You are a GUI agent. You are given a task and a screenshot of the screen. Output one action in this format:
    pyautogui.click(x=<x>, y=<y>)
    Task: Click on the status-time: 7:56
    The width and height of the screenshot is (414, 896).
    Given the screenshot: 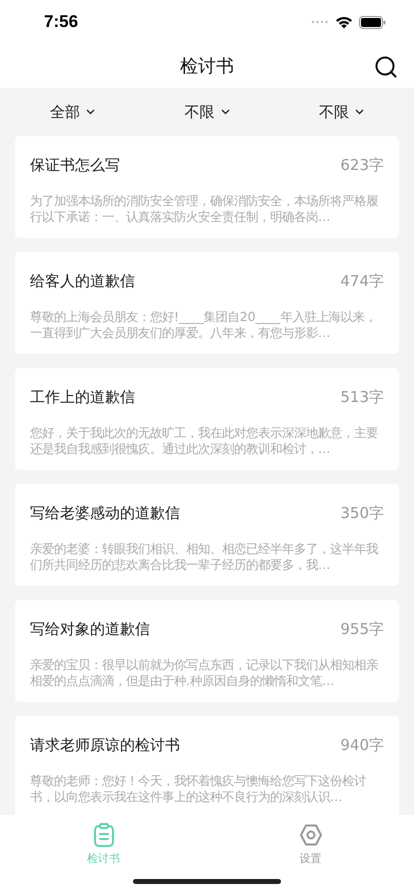 What is the action you would take?
    pyautogui.click(x=61, y=22)
    